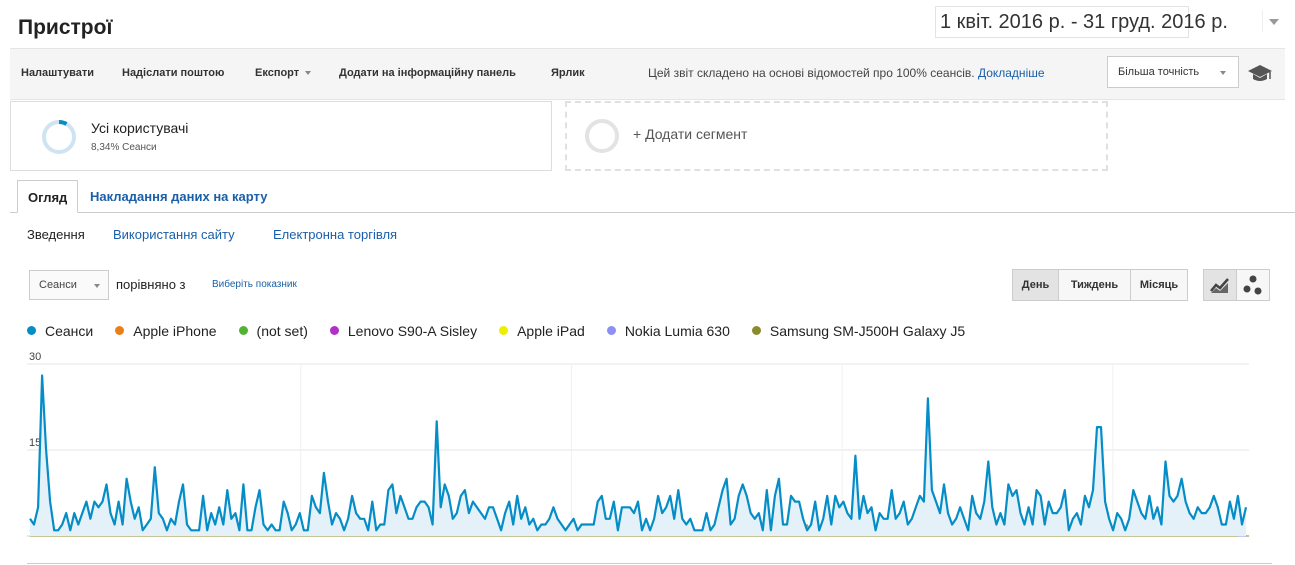 This screenshot has width=1295, height=565. I want to click on legend-item: Samsung SM-J500H Galaxy J5, so click(858, 331).